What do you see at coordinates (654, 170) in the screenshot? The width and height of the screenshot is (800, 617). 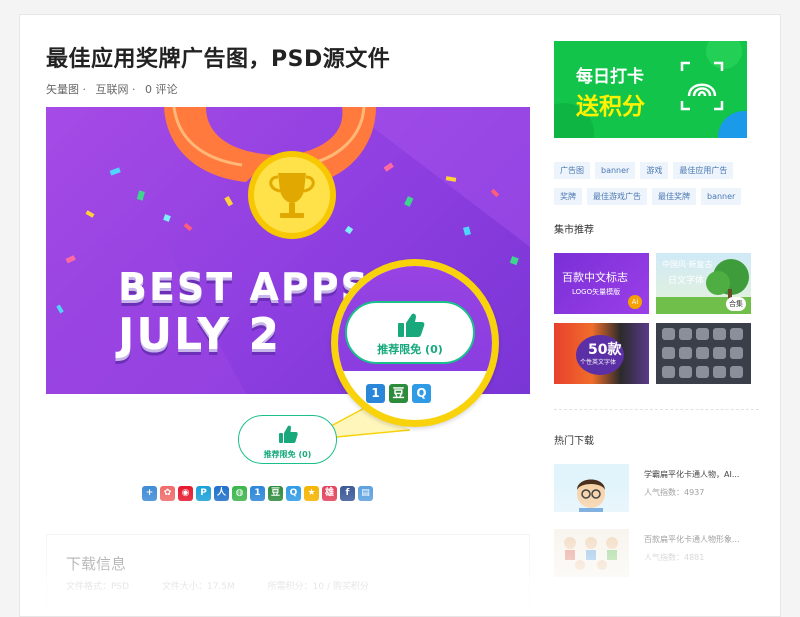 I see `tag-link: 游戏` at bounding box center [654, 170].